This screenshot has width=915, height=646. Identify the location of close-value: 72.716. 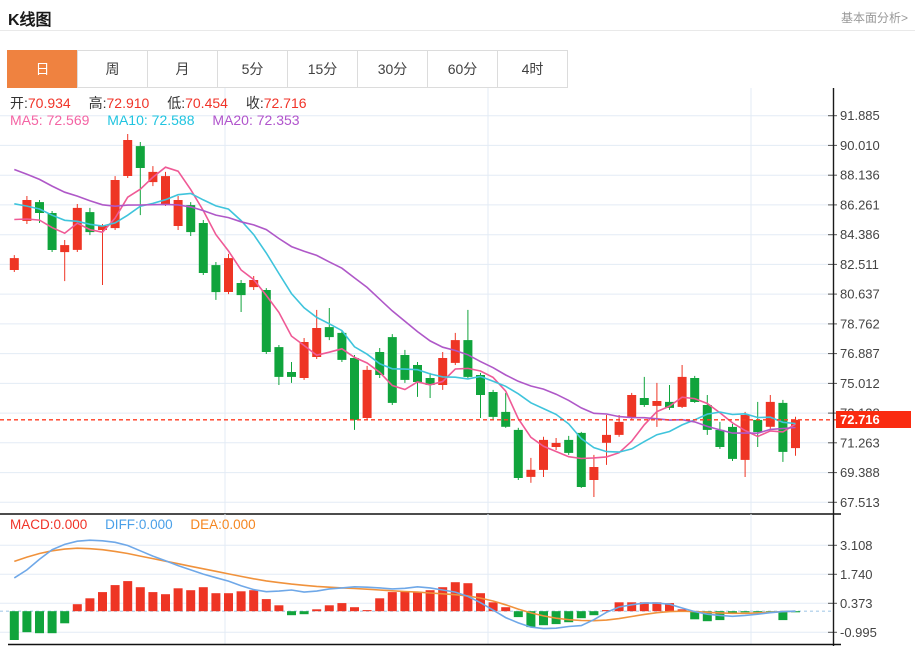
(285, 103).